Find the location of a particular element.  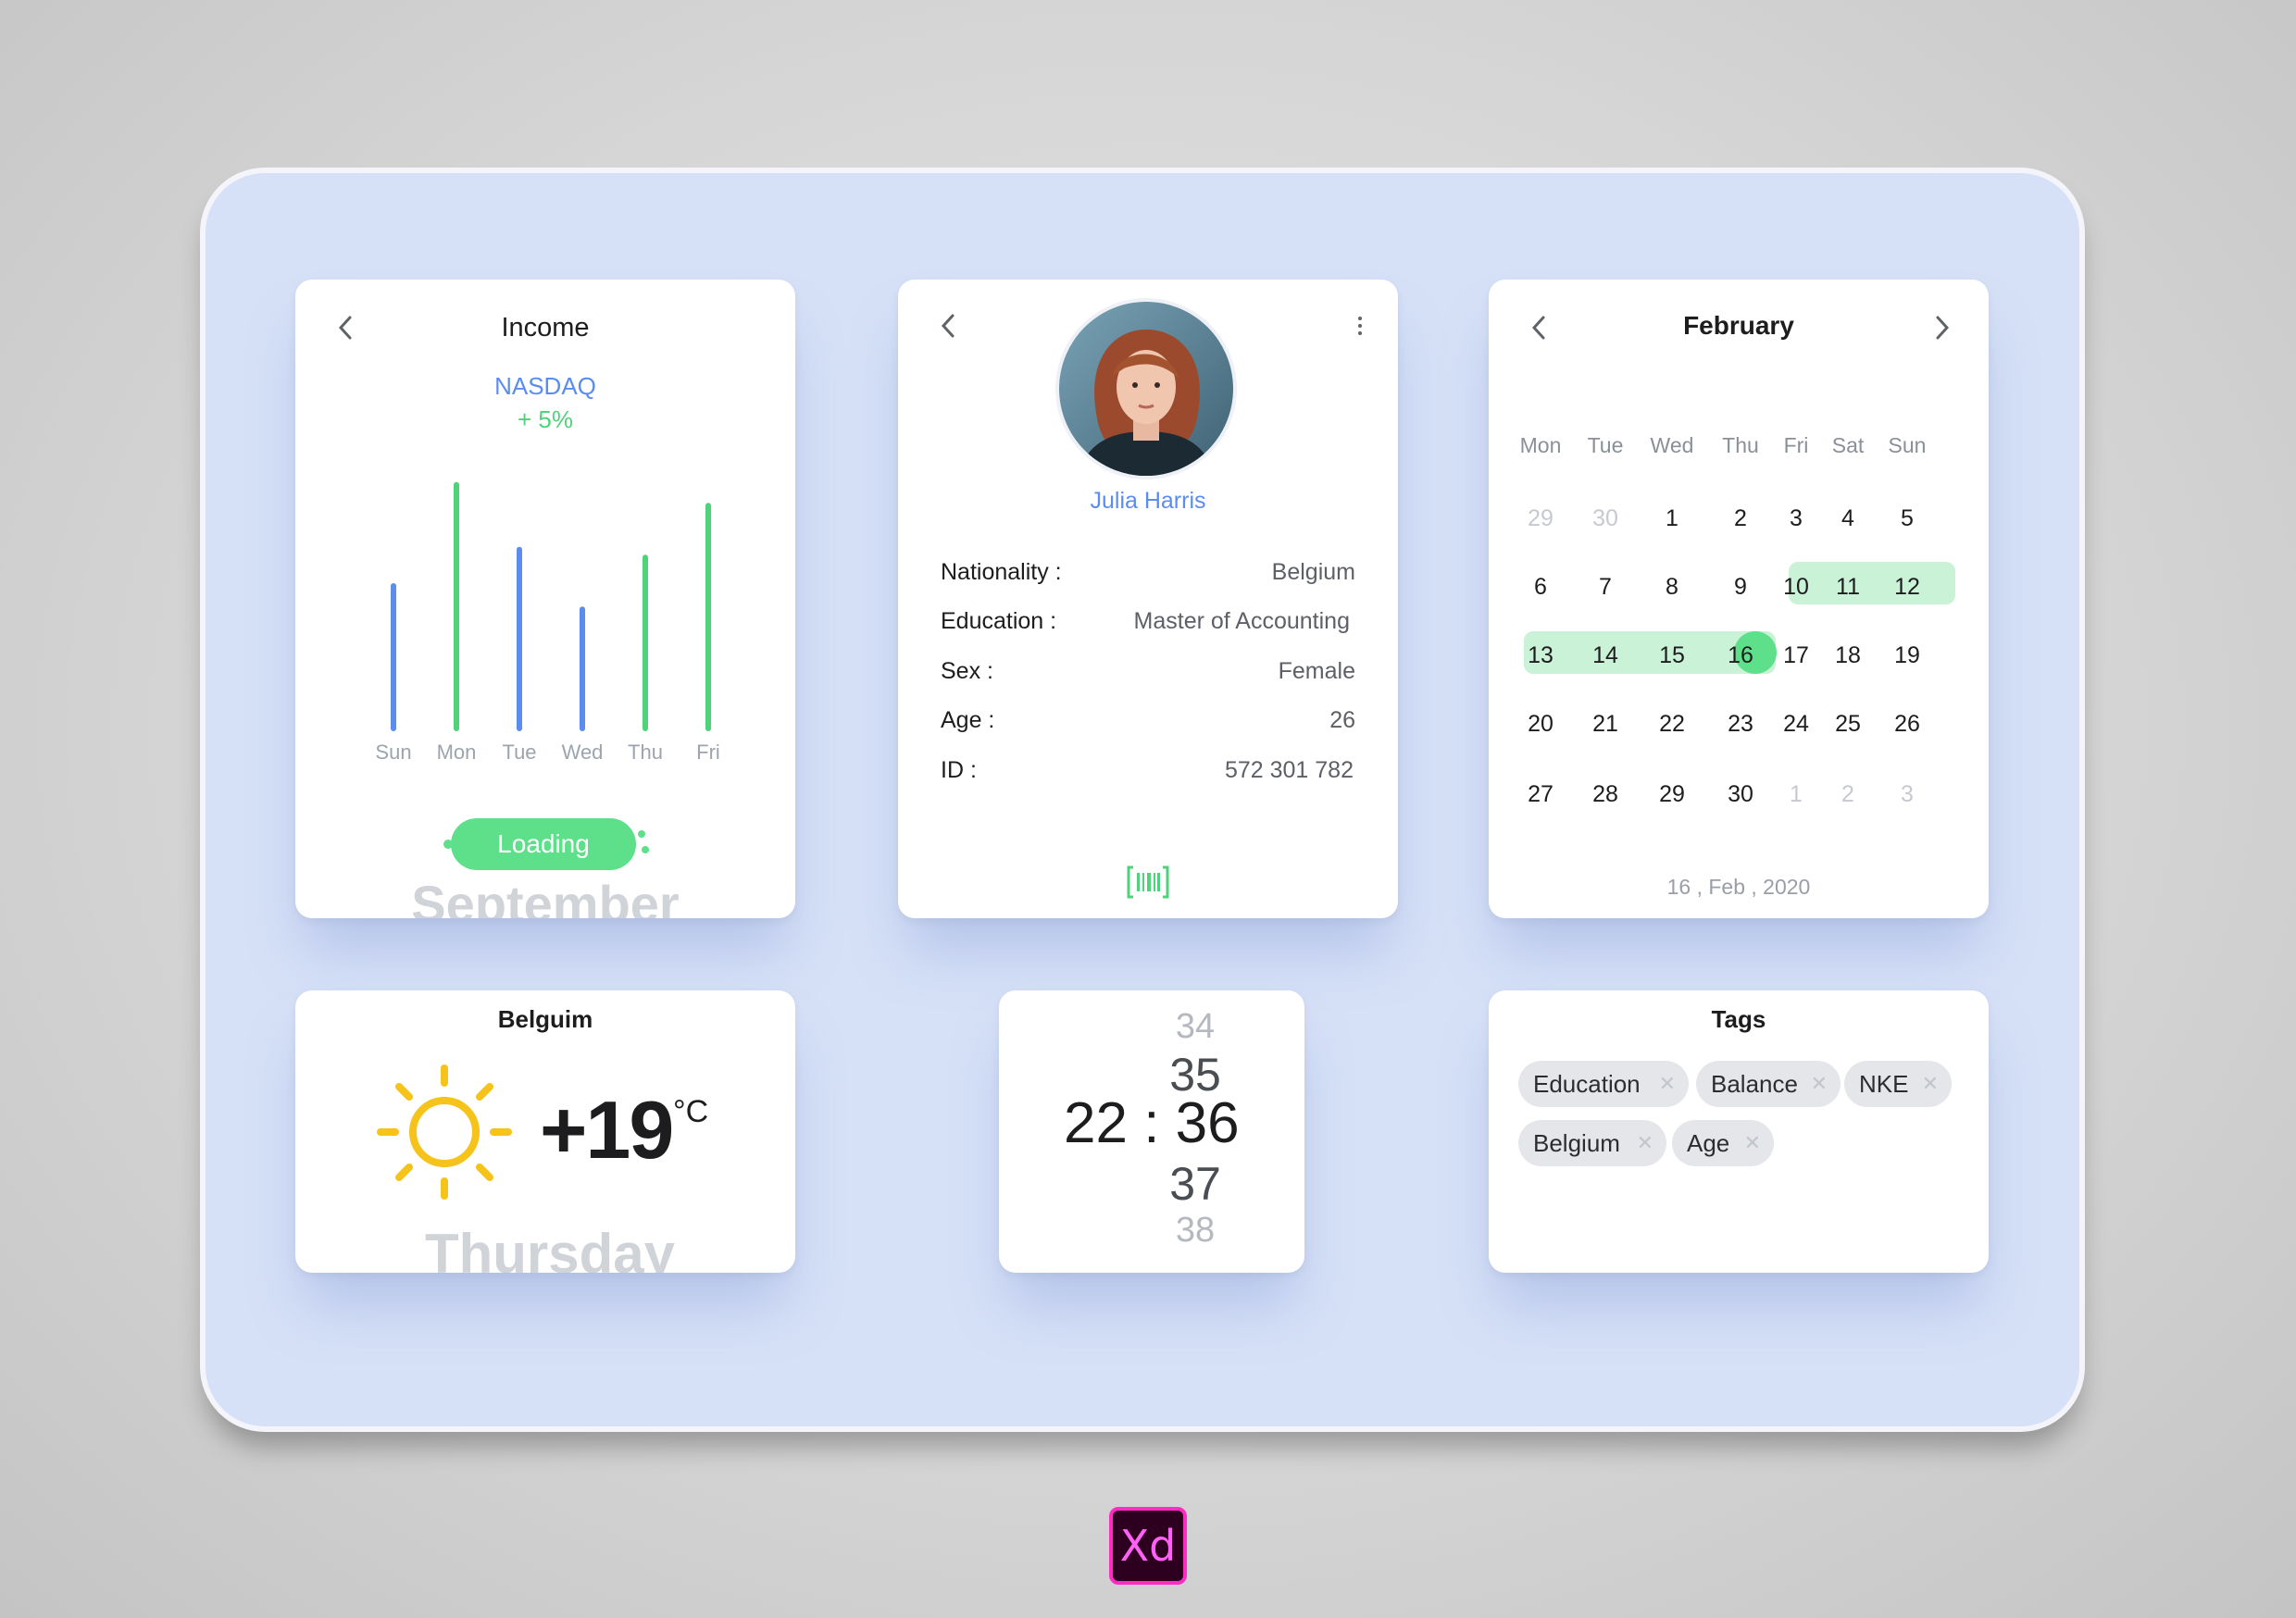

calendar-day: 7 is located at coordinates (1605, 586).